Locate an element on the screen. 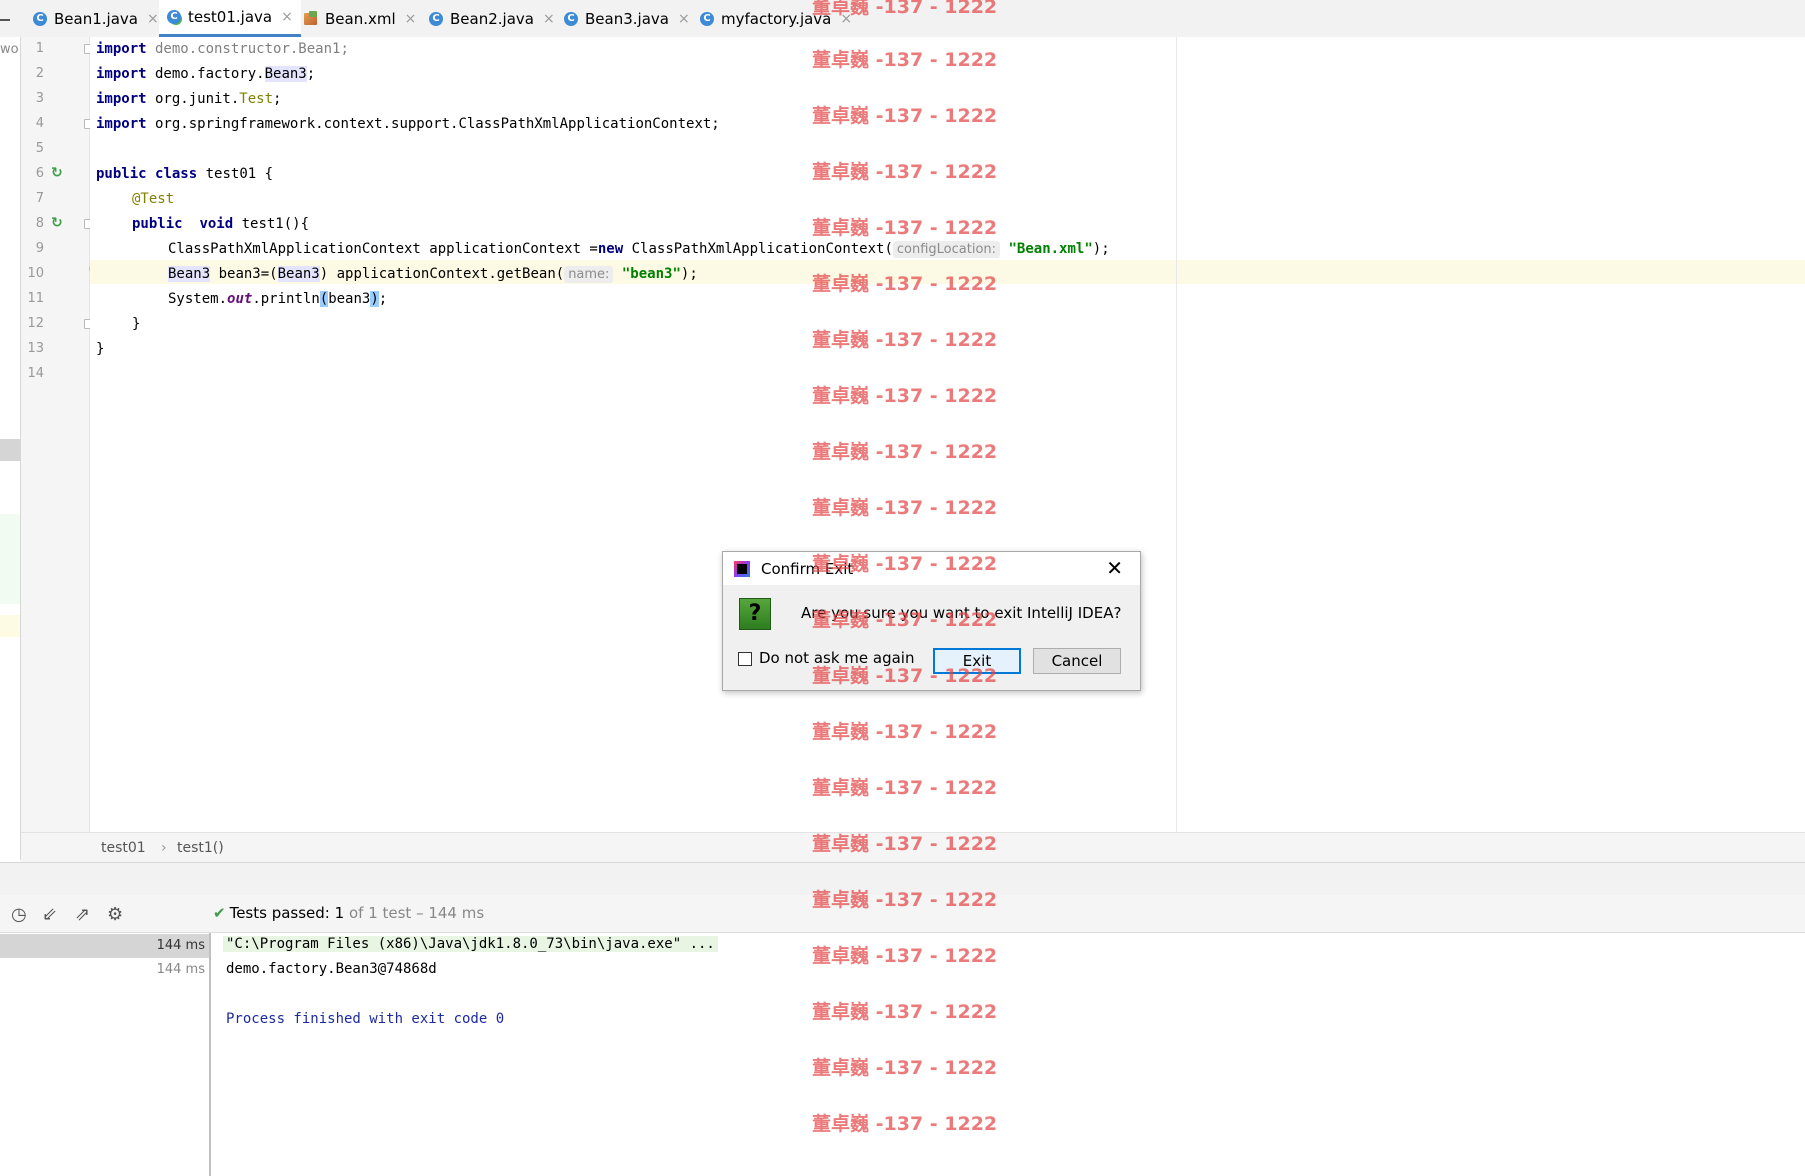 The height and width of the screenshot is (1176, 1805). right-margin-guide is located at coordinates (1176, 434).